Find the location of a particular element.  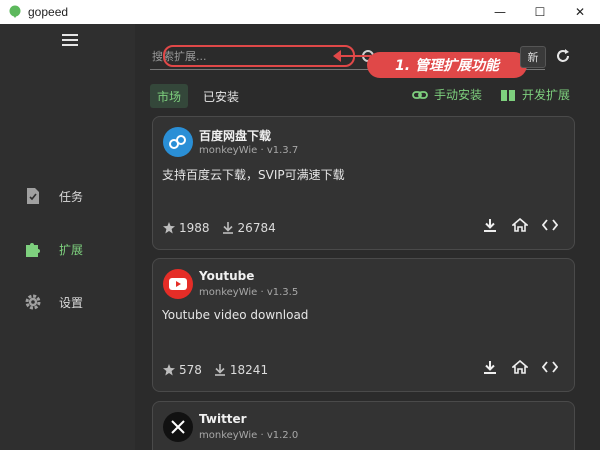

reload-icon is located at coordinates (563, 56).